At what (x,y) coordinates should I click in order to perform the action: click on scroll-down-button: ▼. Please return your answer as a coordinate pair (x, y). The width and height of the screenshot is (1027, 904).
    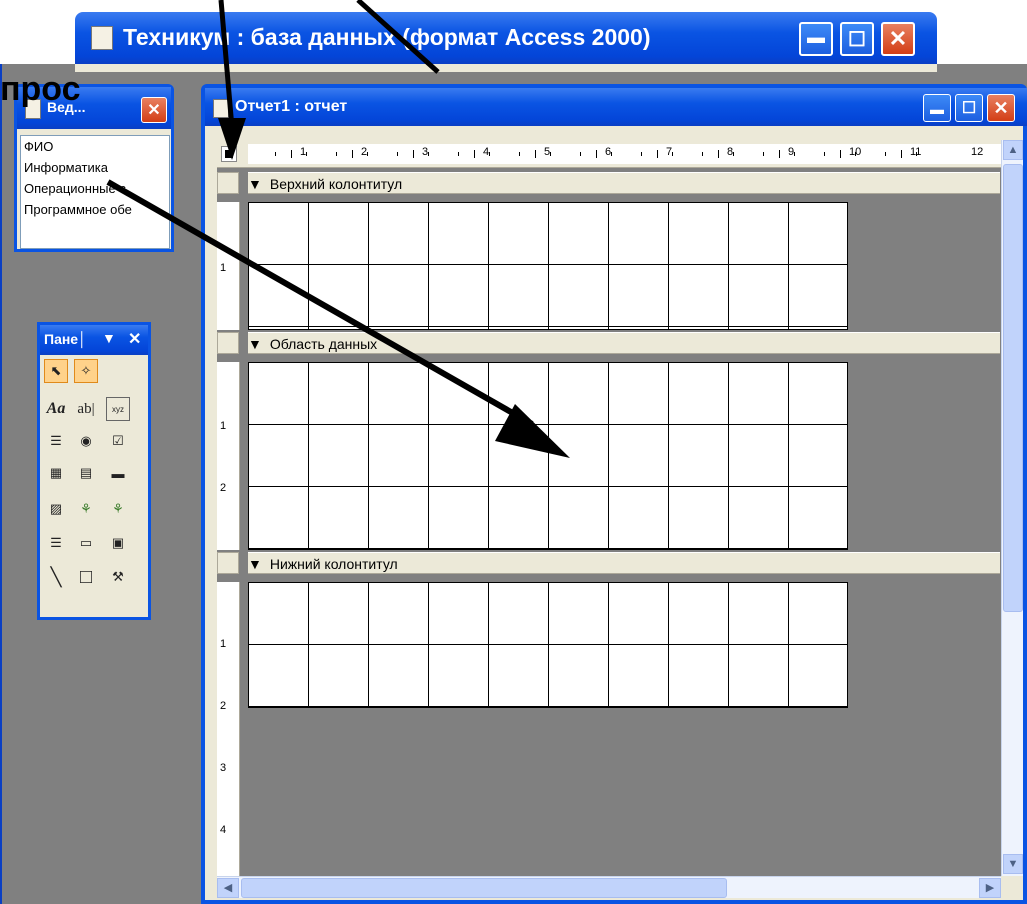
    Looking at the image, I should click on (1013, 864).